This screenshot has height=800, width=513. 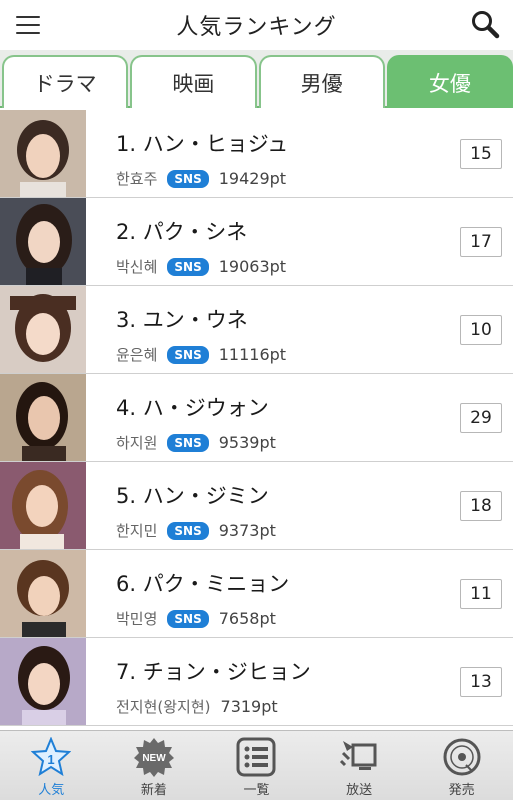 What do you see at coordinates (51, 759) in the screenshot?
I see `svg-text: 1` at bounding box center [51, 759].